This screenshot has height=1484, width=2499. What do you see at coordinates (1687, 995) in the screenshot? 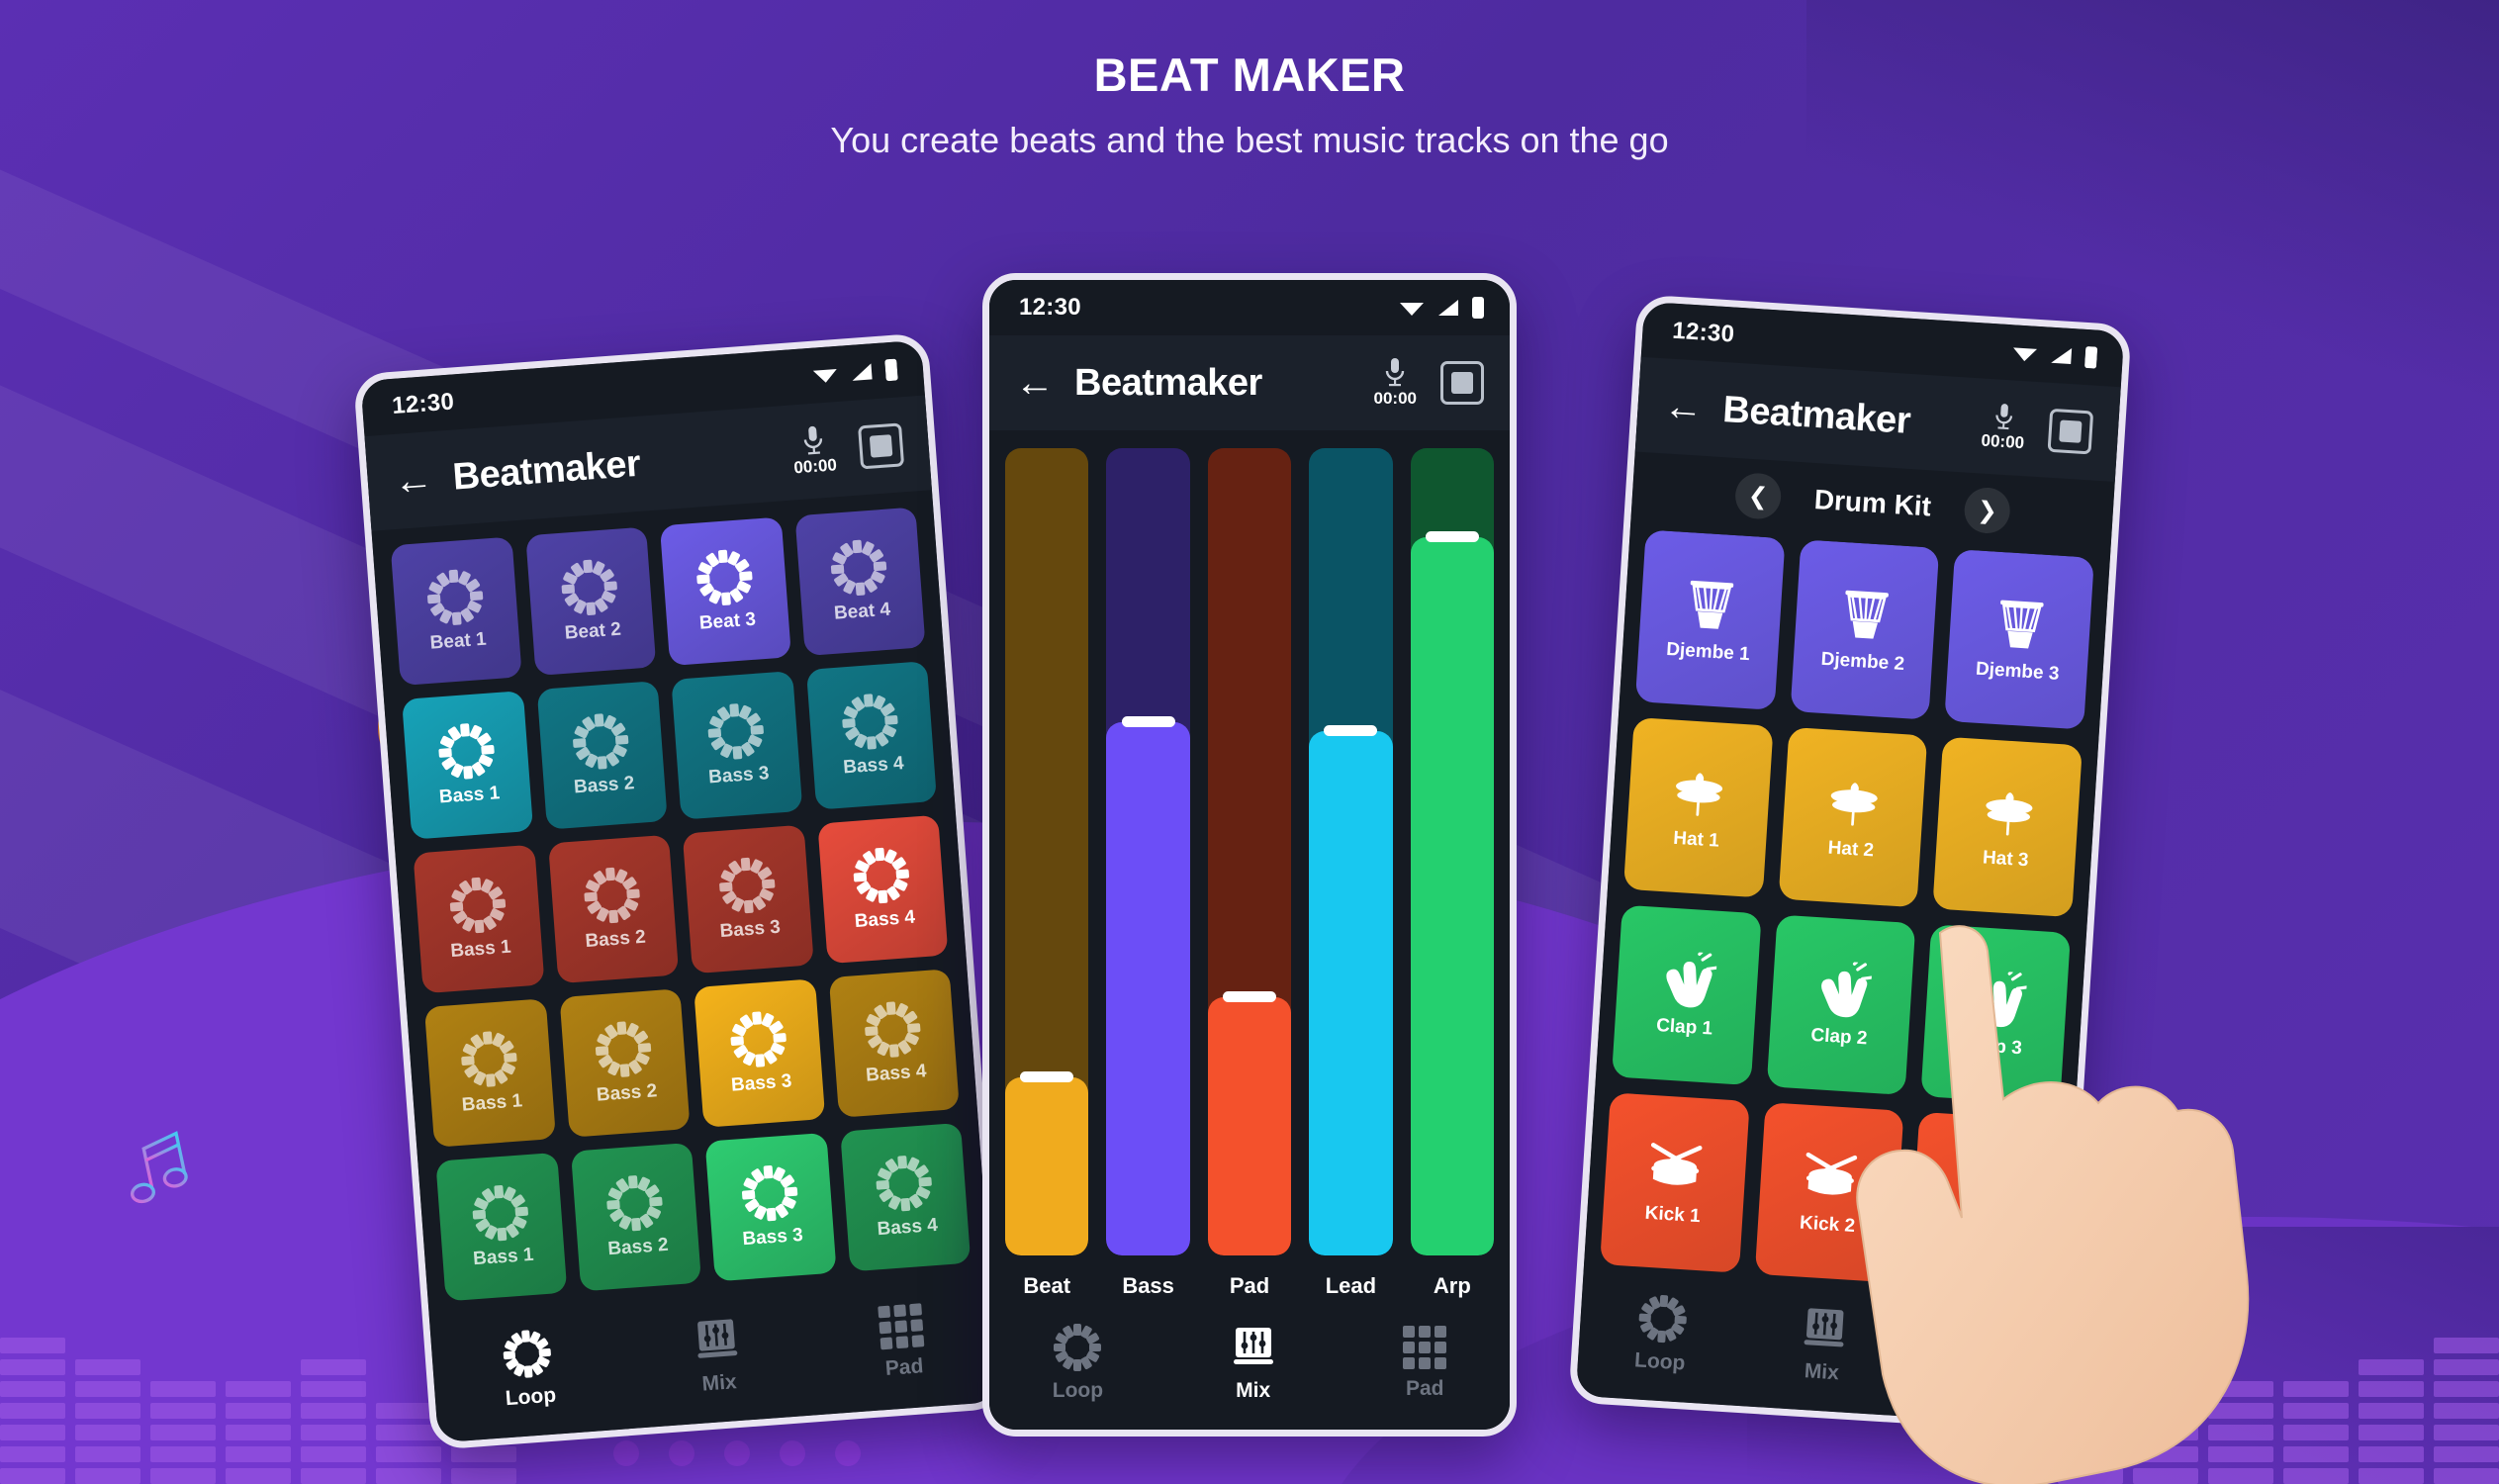
I see `drum-pad: Clap 1` at bounding box center [1687, 995].